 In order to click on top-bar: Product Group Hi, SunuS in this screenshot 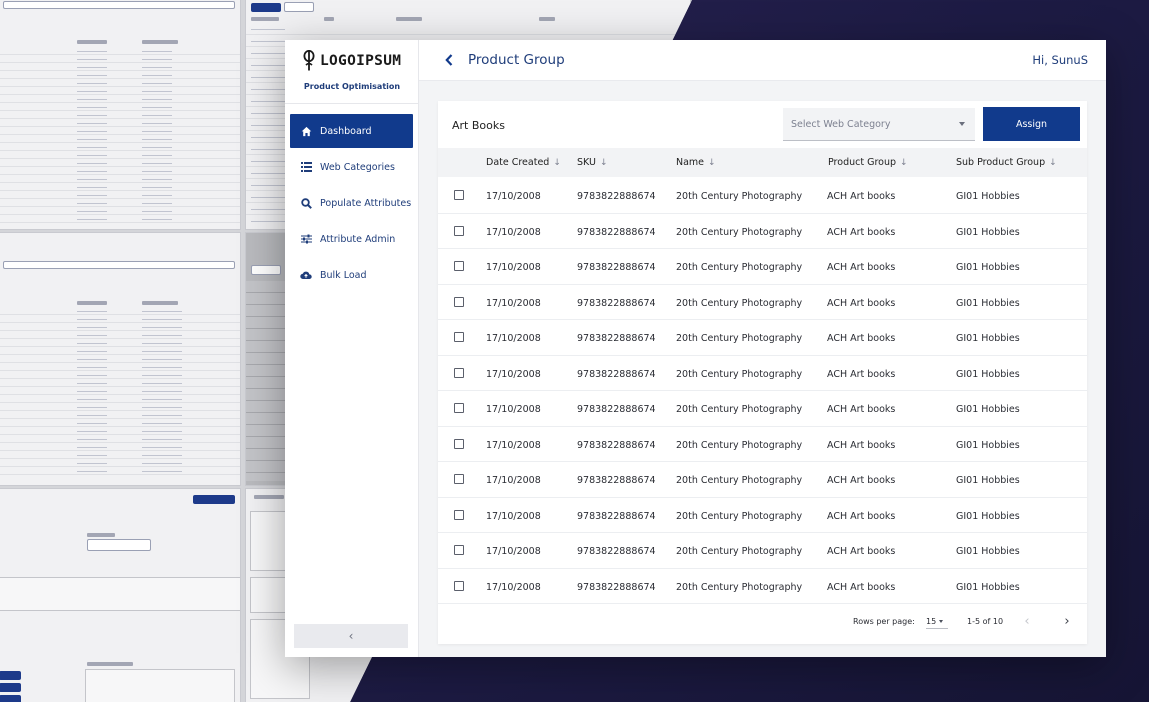, I will do `click(762, 60)`.